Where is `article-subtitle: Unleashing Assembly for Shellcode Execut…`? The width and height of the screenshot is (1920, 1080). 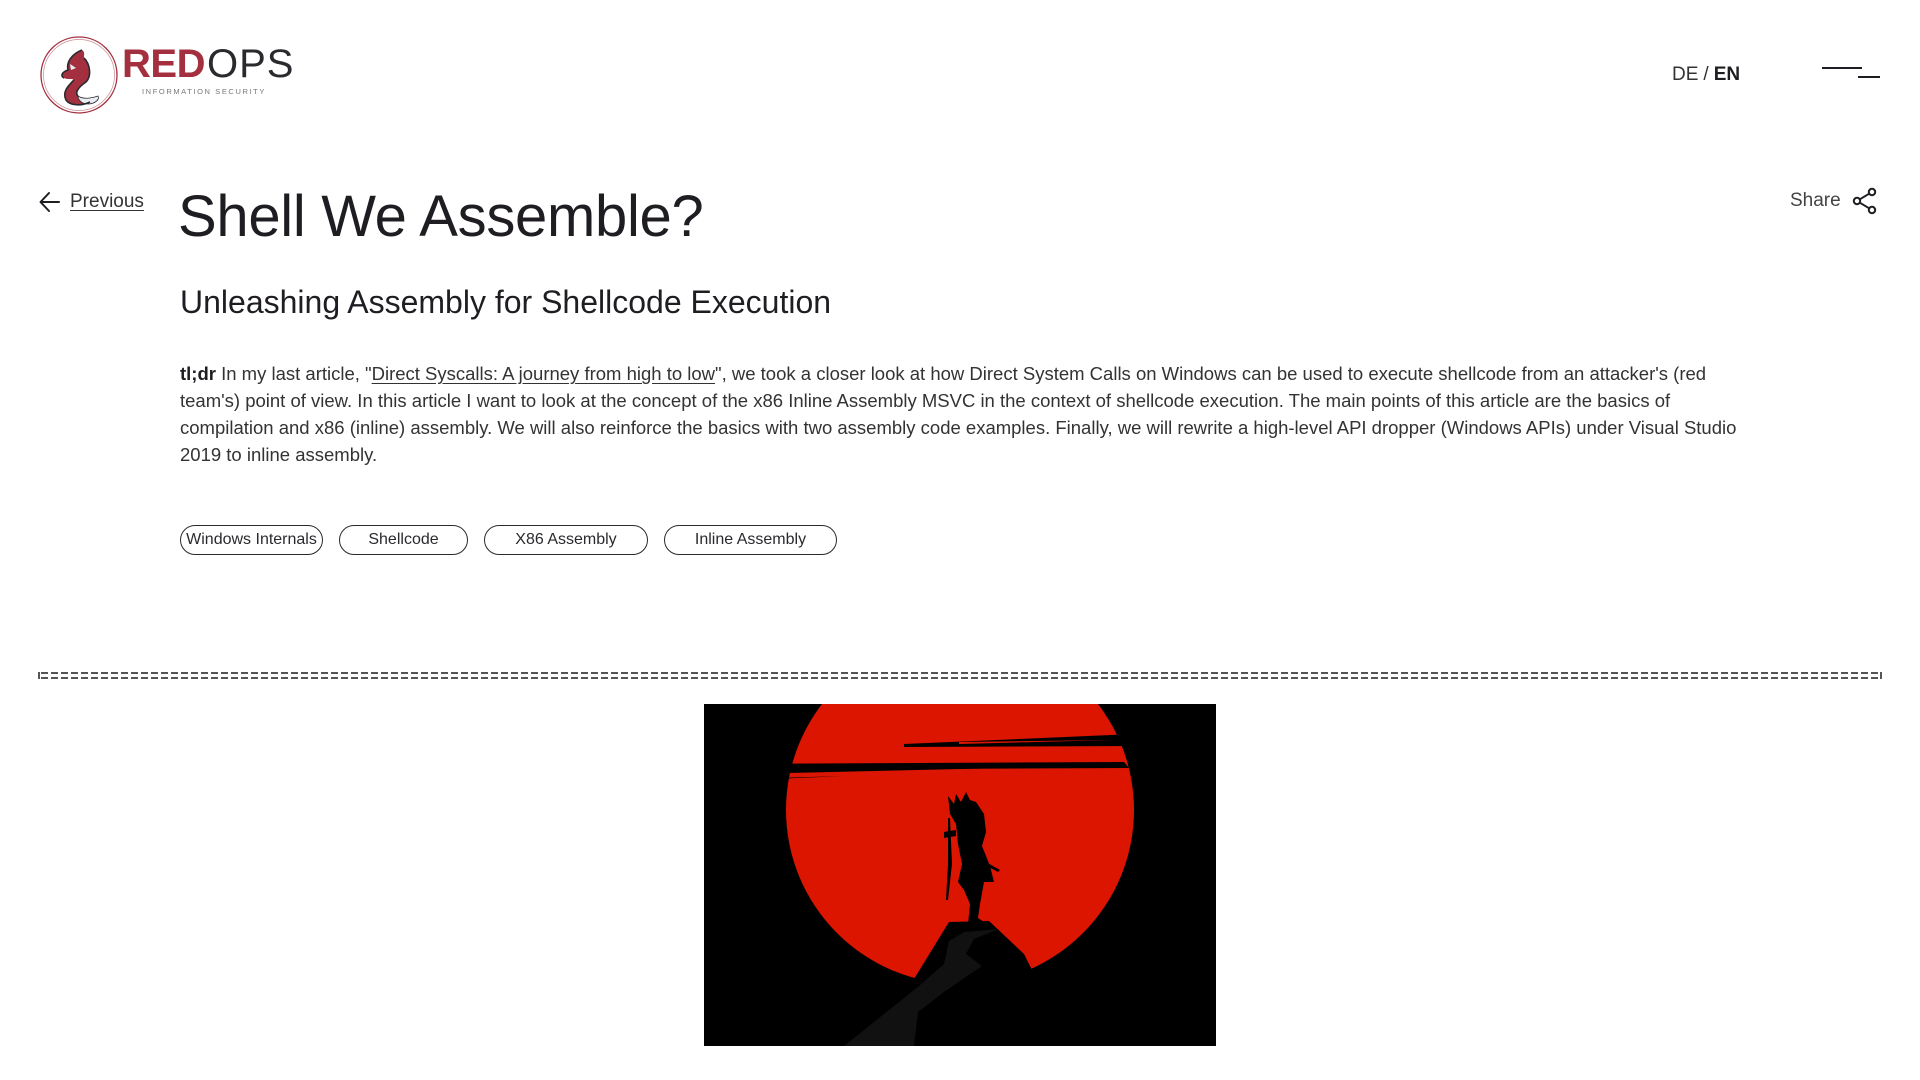 article-subtitle: Unleashing Assembly for Shellcode Execut… is located at coordinates (506, 302).